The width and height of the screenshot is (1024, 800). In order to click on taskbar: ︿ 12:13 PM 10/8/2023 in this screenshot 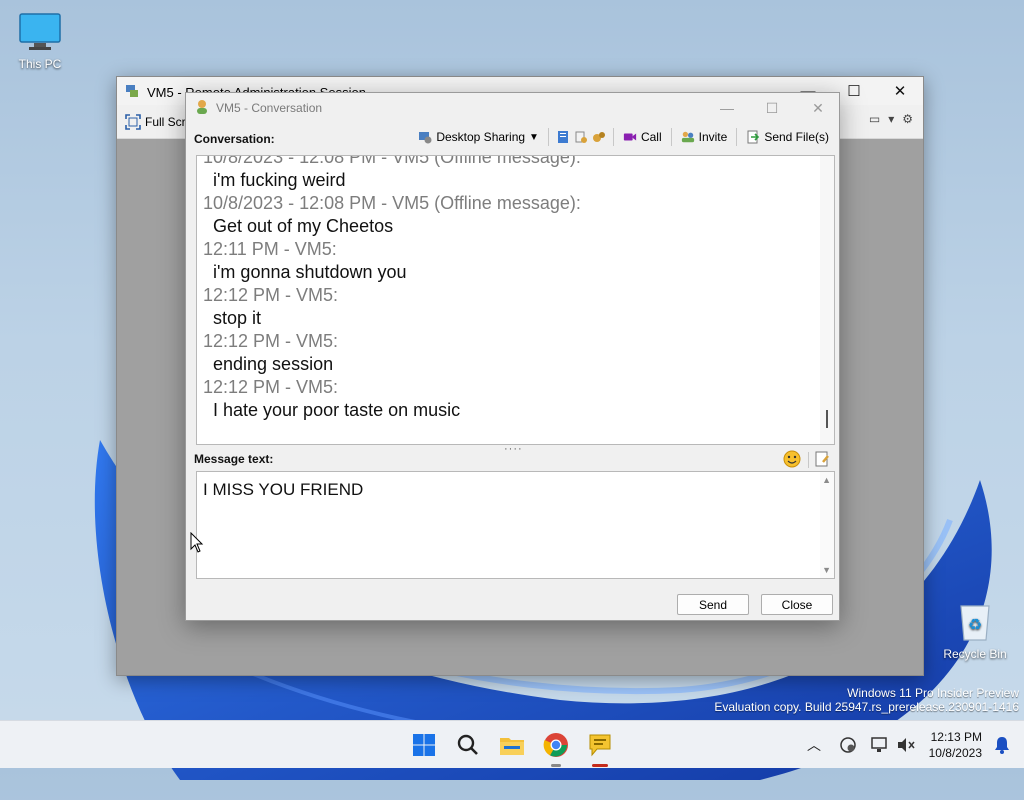, I will do `click(512, 744)`.